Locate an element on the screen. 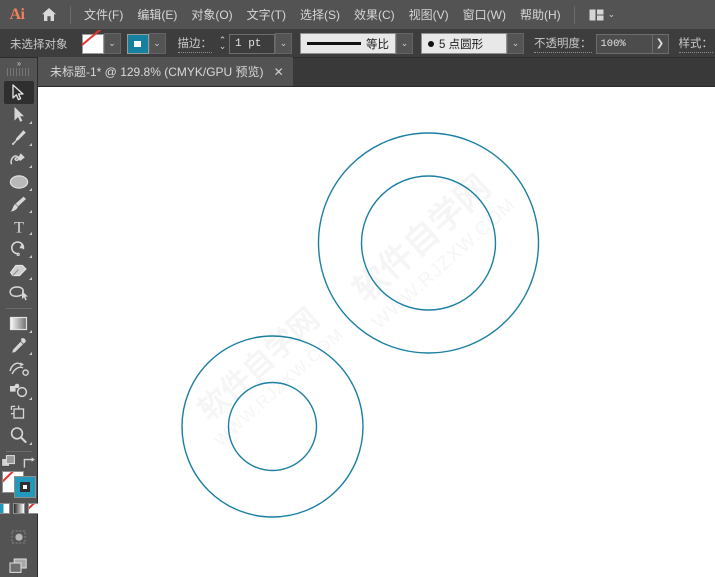  magnifier-icon is located at coordinates (18, 435).